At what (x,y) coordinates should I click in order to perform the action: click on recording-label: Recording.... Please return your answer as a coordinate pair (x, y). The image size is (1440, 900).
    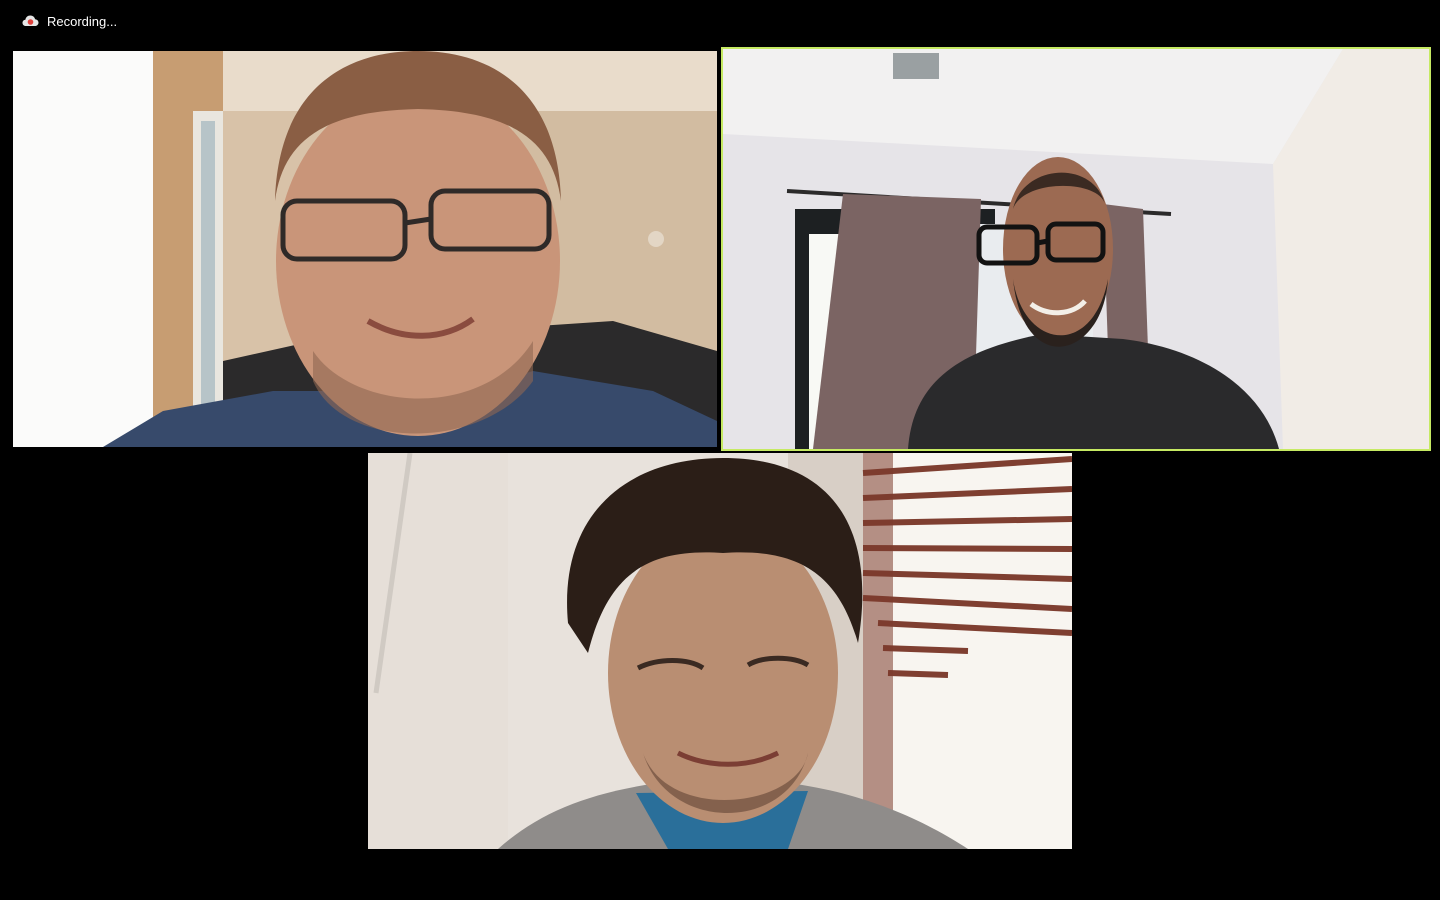
    Looking at the image, I should click on (82, 21).